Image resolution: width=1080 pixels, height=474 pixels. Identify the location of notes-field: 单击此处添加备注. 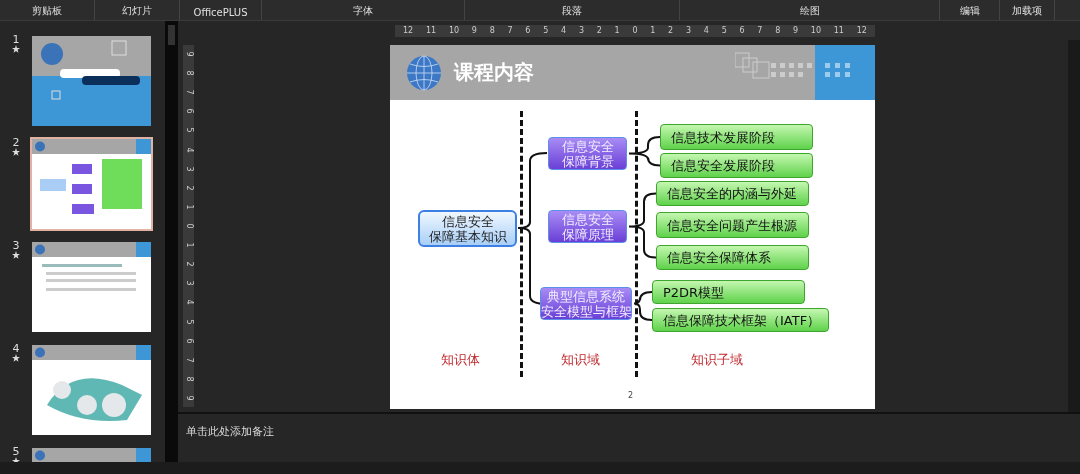
(336, 431).